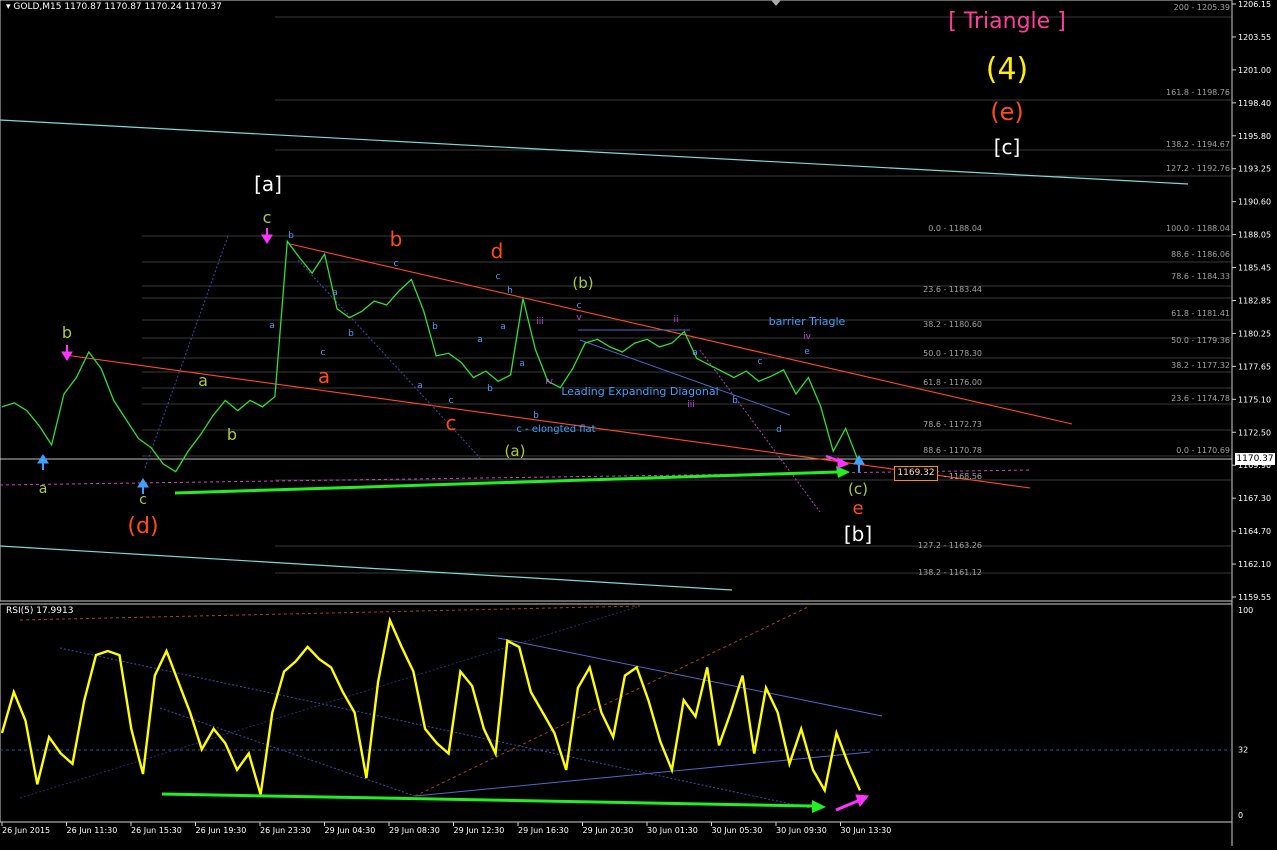 This screenshot has height=850, width=1277. I want to click on fib-label: 38.2 - 1177.32, so click(1200, 365).